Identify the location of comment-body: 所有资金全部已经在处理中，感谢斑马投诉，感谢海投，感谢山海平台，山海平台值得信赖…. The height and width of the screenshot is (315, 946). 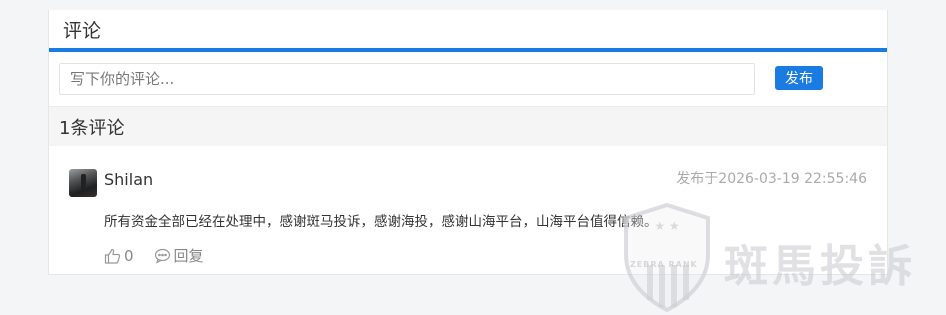
(381, 222).